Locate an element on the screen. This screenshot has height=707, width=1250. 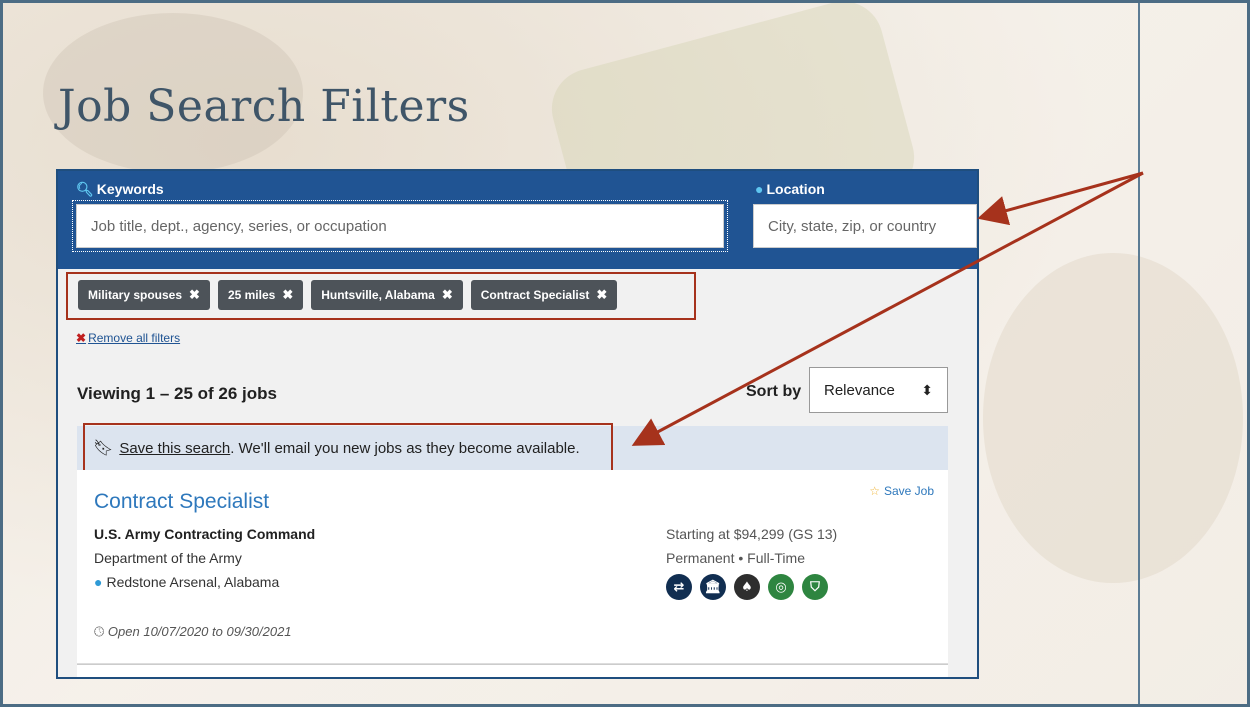
arrow-to-location is located at coordinates (1060, 198).